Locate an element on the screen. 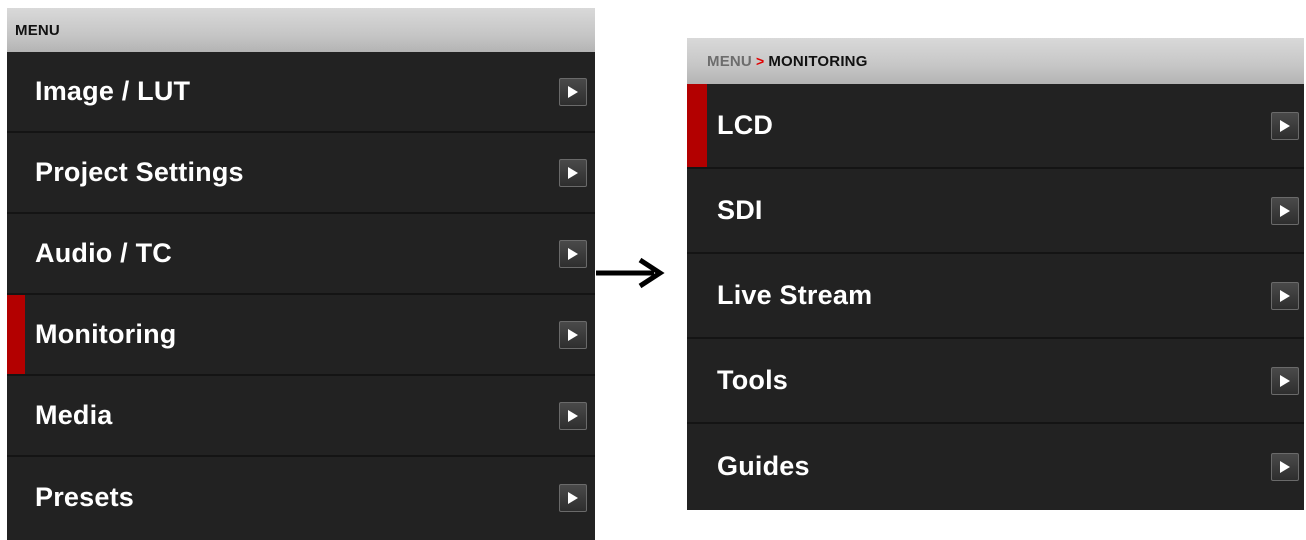 This screenshot has width=1306, height=540. menu-item-live-stream: Live Stream is located at coordinates (995, 296).